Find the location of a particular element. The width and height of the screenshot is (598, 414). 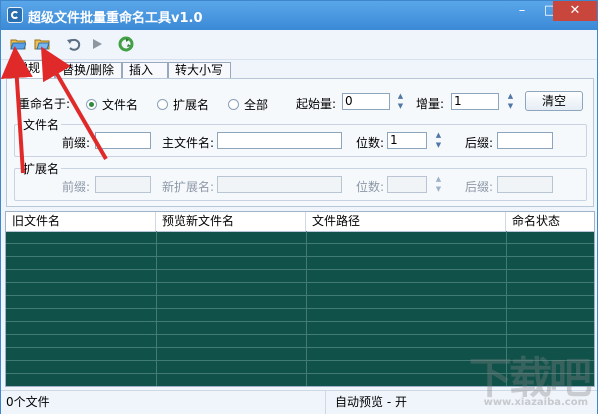

minimize-button: – is located at coordinates (522, 11).